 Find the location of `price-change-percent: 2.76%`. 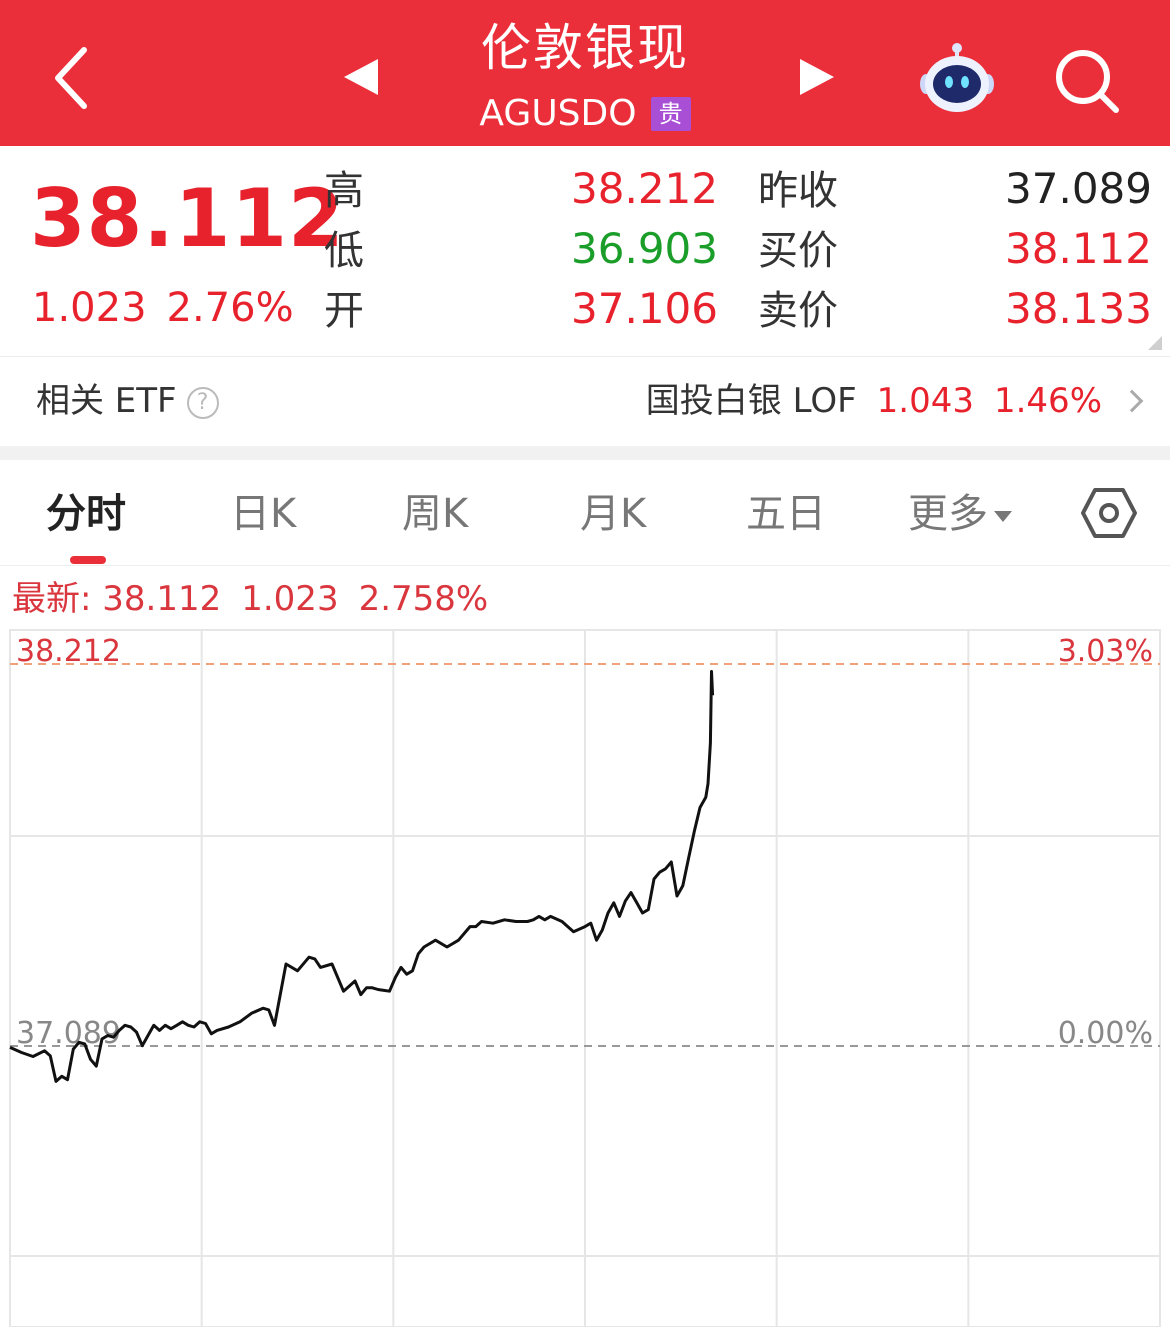

price-change-percent: 2.76% is located at coordinates (230, 308).